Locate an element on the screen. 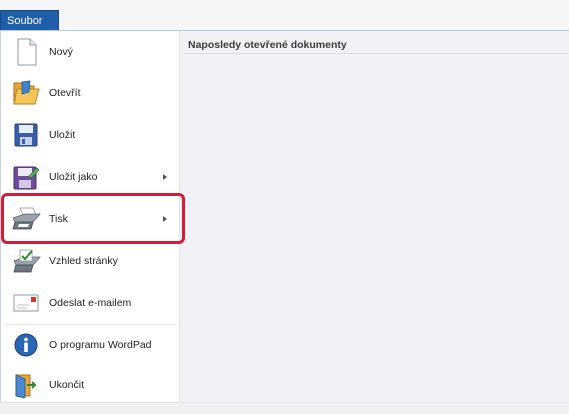 This screenshot has width=569, height=414. menu-item-open-label: Otevřít is located at coordinates (65, 93).